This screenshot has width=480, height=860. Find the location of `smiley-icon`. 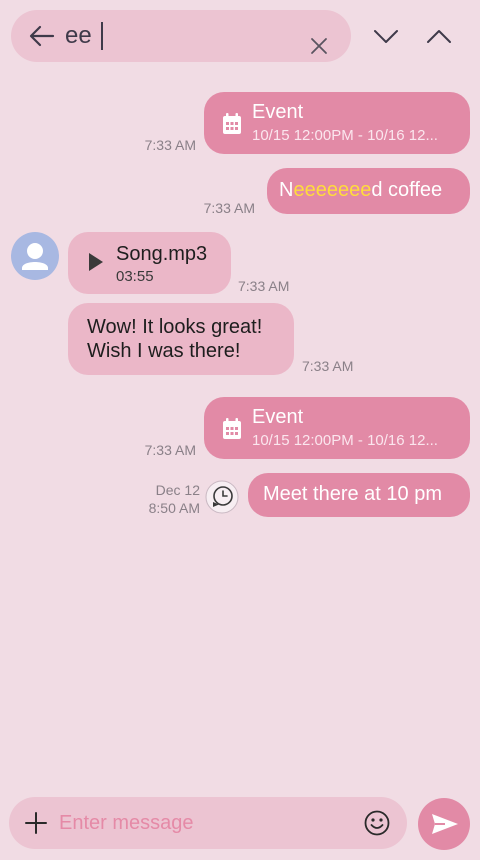

smiley-icon is located at coordinates (377, 823).